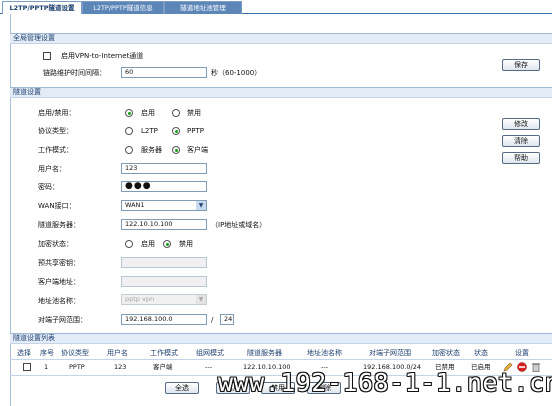 The height and width of the screenshot is (406, 552). Describe the element at coordinates (57, 113) in the screenshot. I see `enable-label: 启用/禁用：` at that location.